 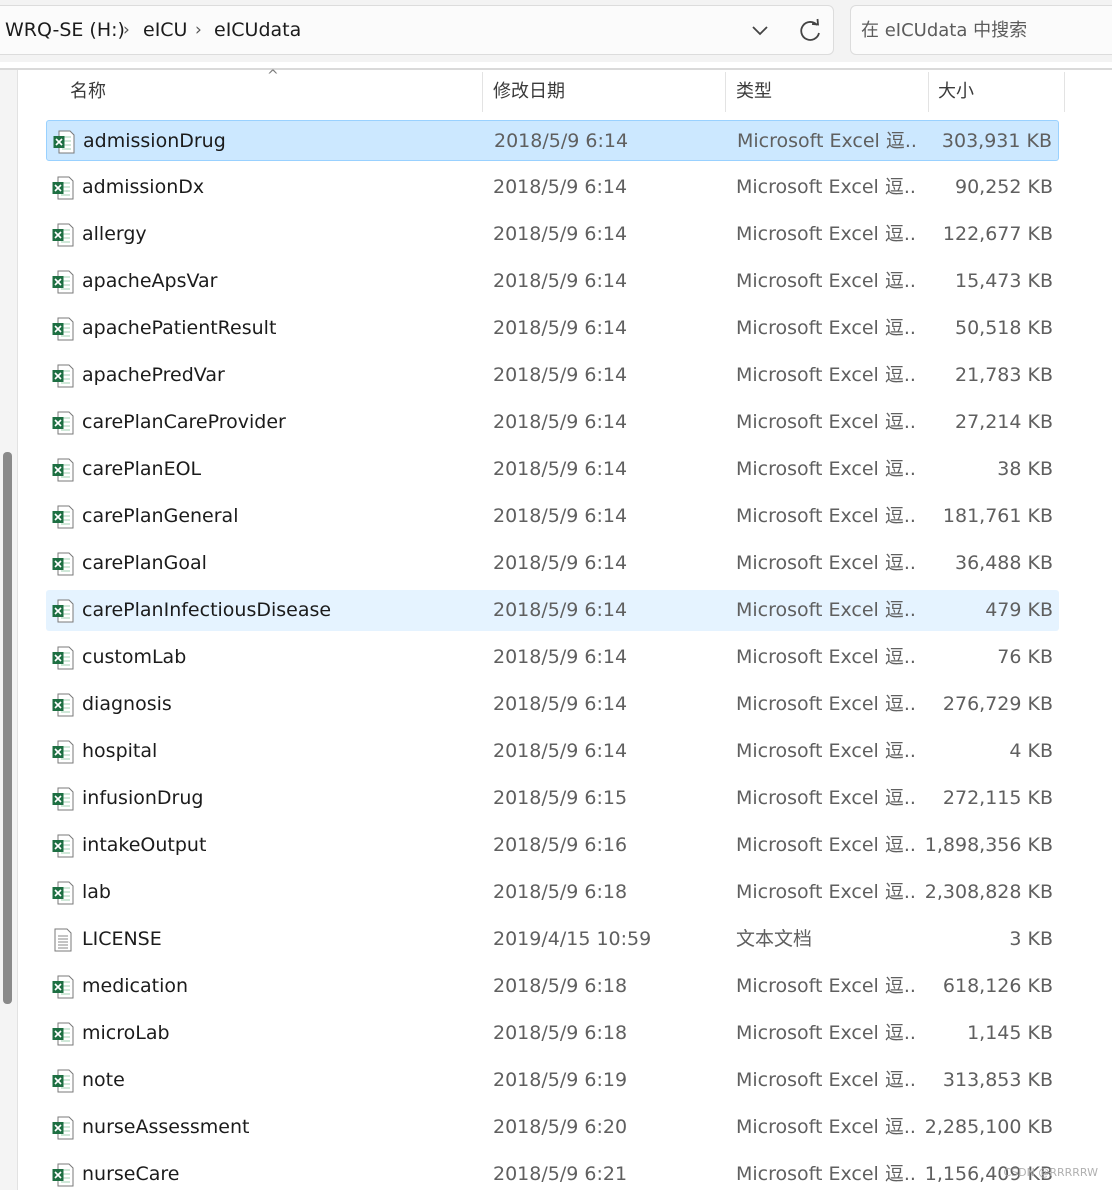 What do you see at coordinates (1010, 1033) in the screenshot?
I see `file-size: 1,145 KB` at bounding box center [1010, 1033].